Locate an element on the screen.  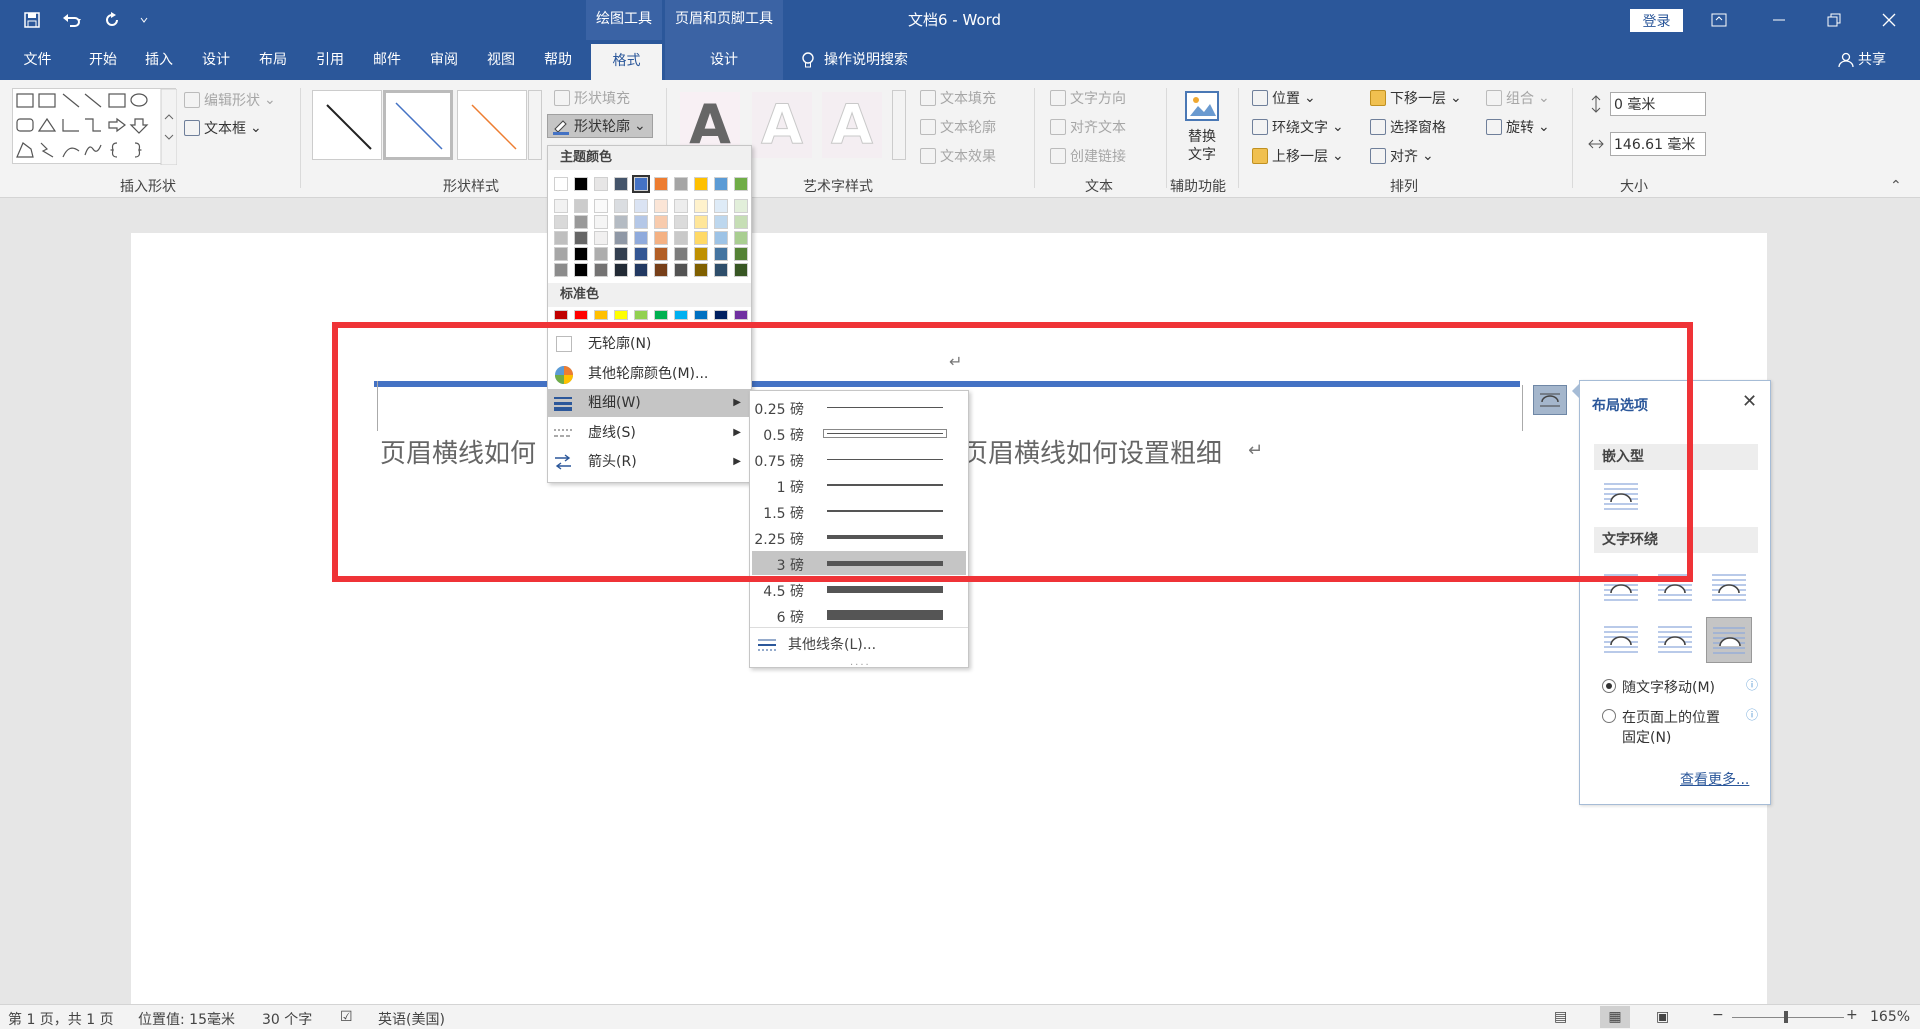
tab-mailings: 邮件 is located at coordinates (387, 60).